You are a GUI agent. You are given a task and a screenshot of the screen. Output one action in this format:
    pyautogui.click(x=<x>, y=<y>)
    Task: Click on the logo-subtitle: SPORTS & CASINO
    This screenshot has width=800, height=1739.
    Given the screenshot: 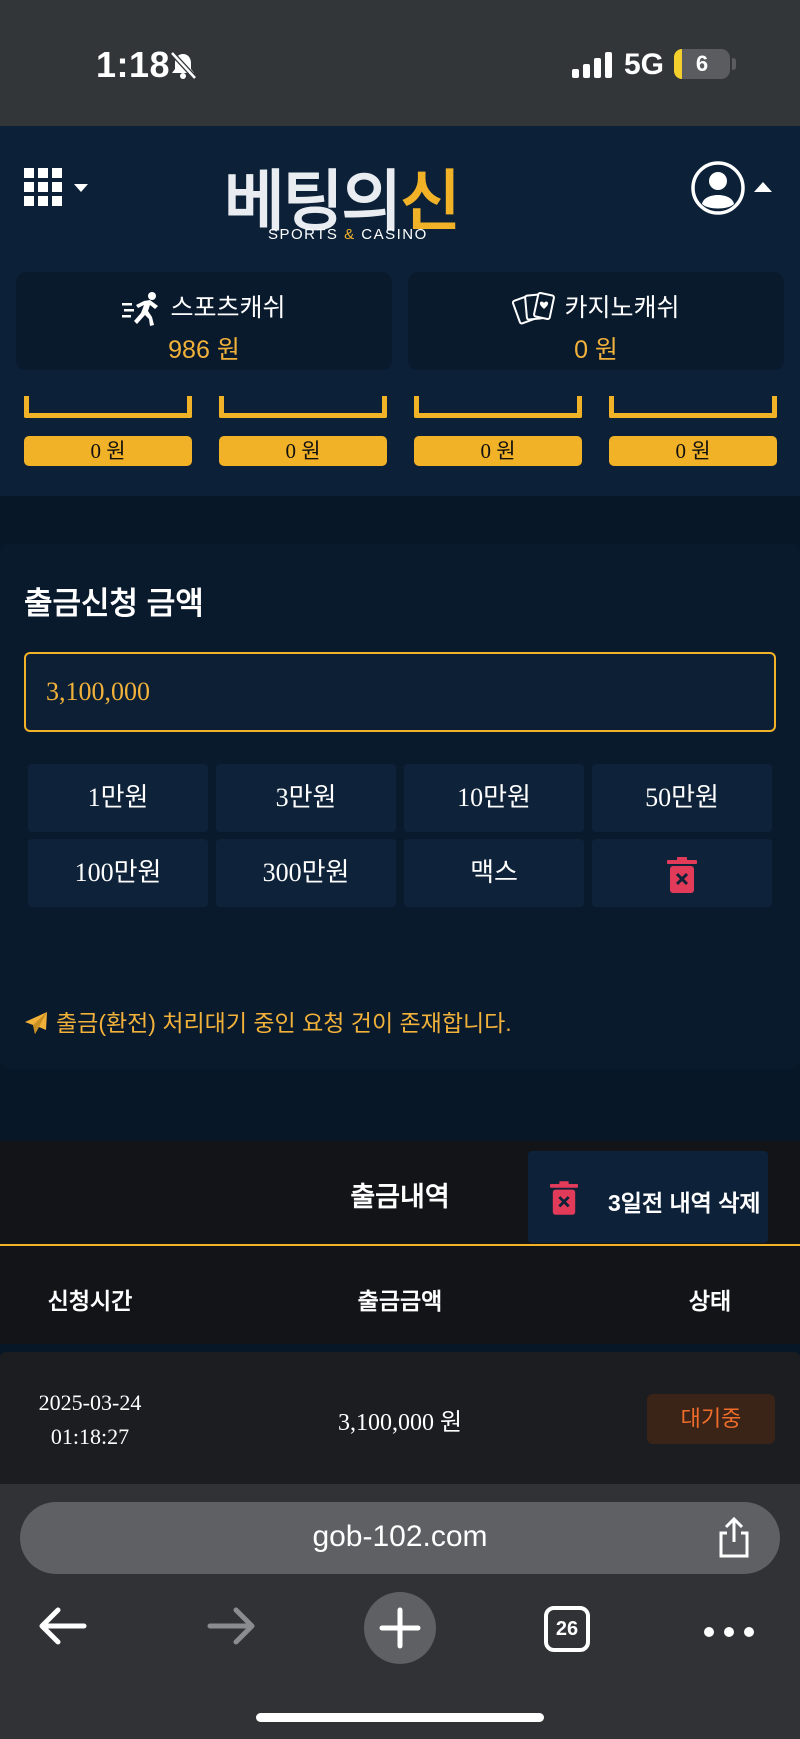 What is the action you would take?
    pyautogui.click(x=348, y=234)
    